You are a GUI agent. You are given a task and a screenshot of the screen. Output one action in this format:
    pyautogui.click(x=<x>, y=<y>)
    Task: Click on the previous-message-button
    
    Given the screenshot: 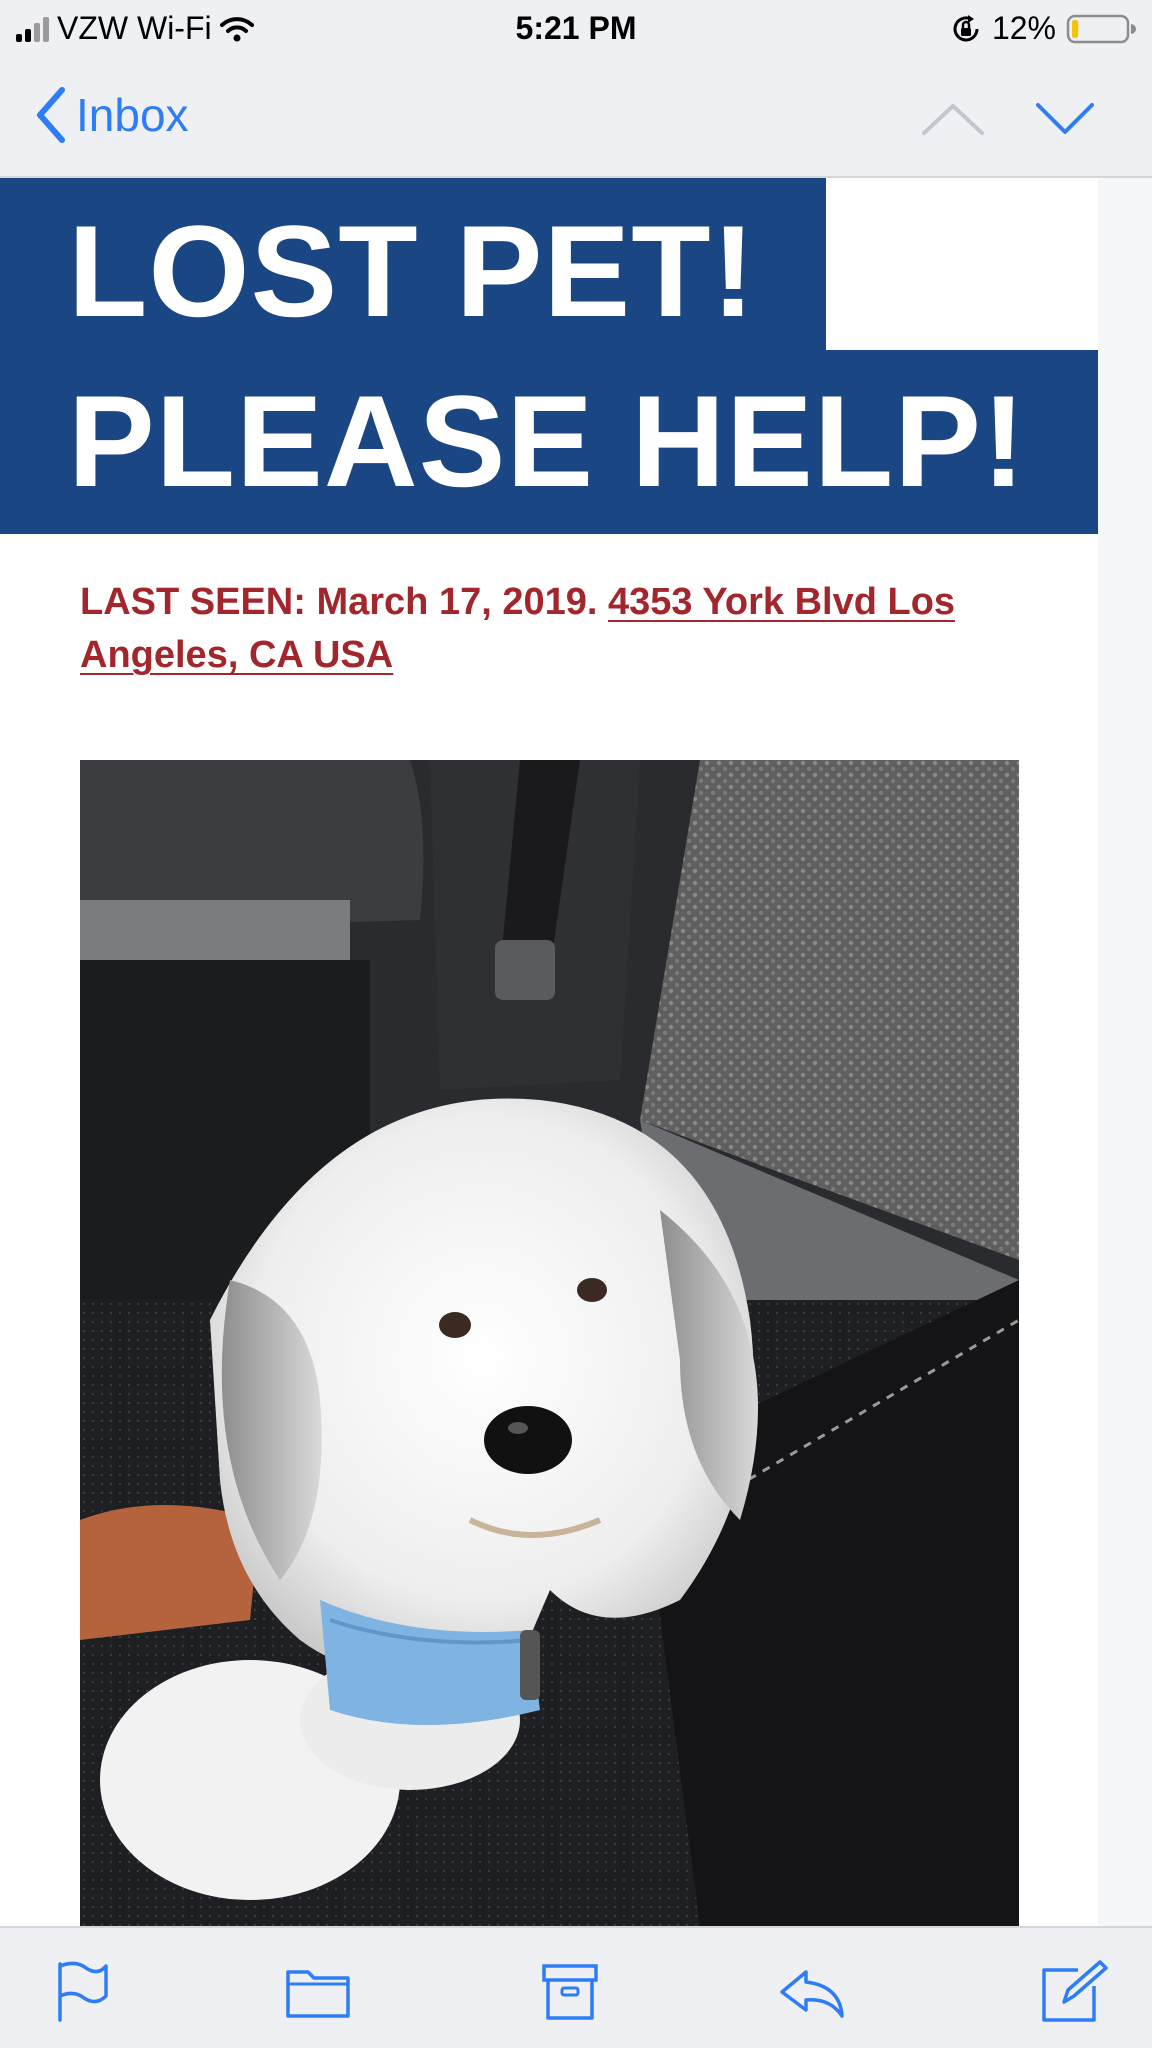 What is the action you would take?
    pyautogui.click(x=953, y=118)
    